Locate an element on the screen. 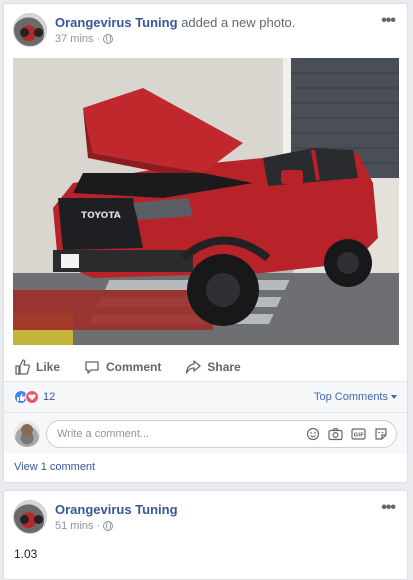 The image size is (413, 580). comment-label: Comment is located at coordinates (134, 366).